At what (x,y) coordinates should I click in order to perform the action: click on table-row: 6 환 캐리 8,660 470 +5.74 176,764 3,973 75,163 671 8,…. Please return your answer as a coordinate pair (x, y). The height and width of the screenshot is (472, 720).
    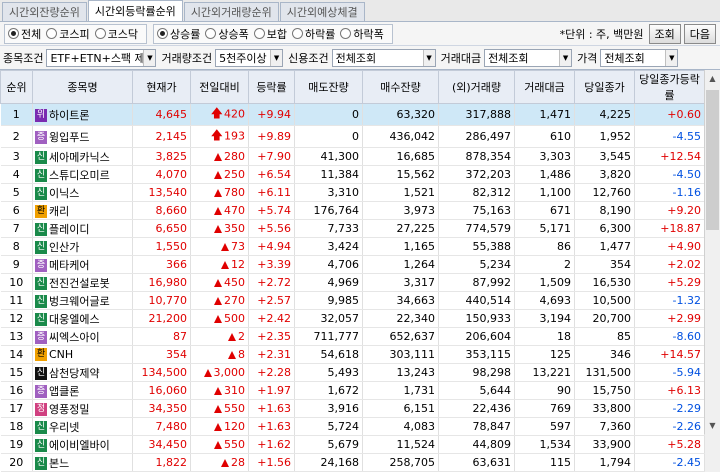
    Looking at the image, I should click on (352, 210).